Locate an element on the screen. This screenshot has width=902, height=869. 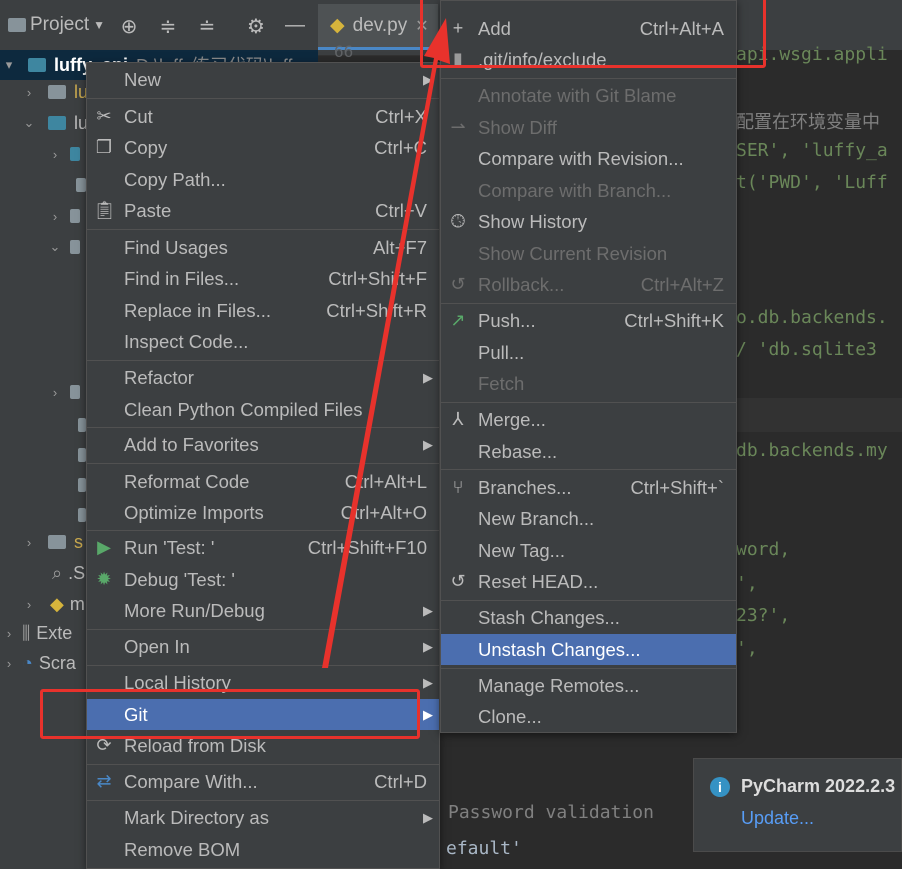
annotation-arrow is located at coordinates (386, 343).